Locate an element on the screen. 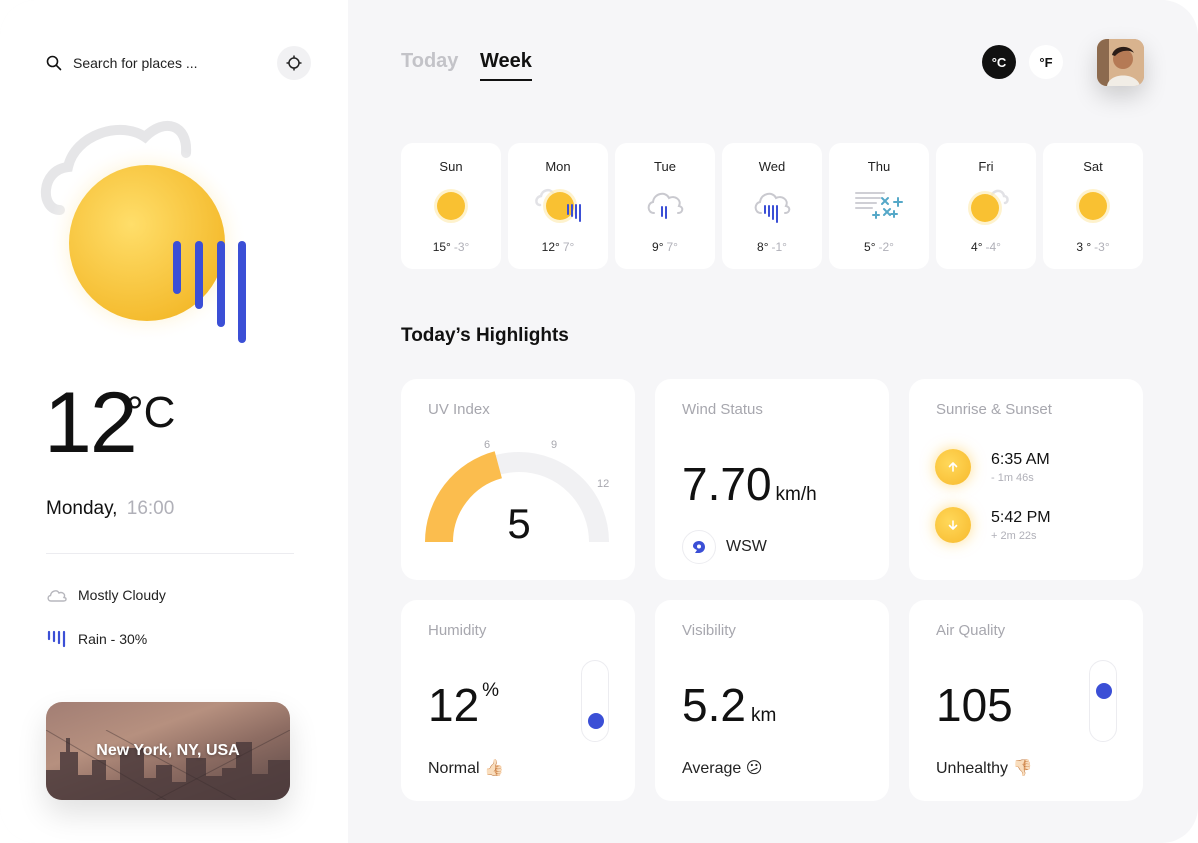 This screenshot has height=843, width=1198. search-bar is located at coordinates (178, 63).